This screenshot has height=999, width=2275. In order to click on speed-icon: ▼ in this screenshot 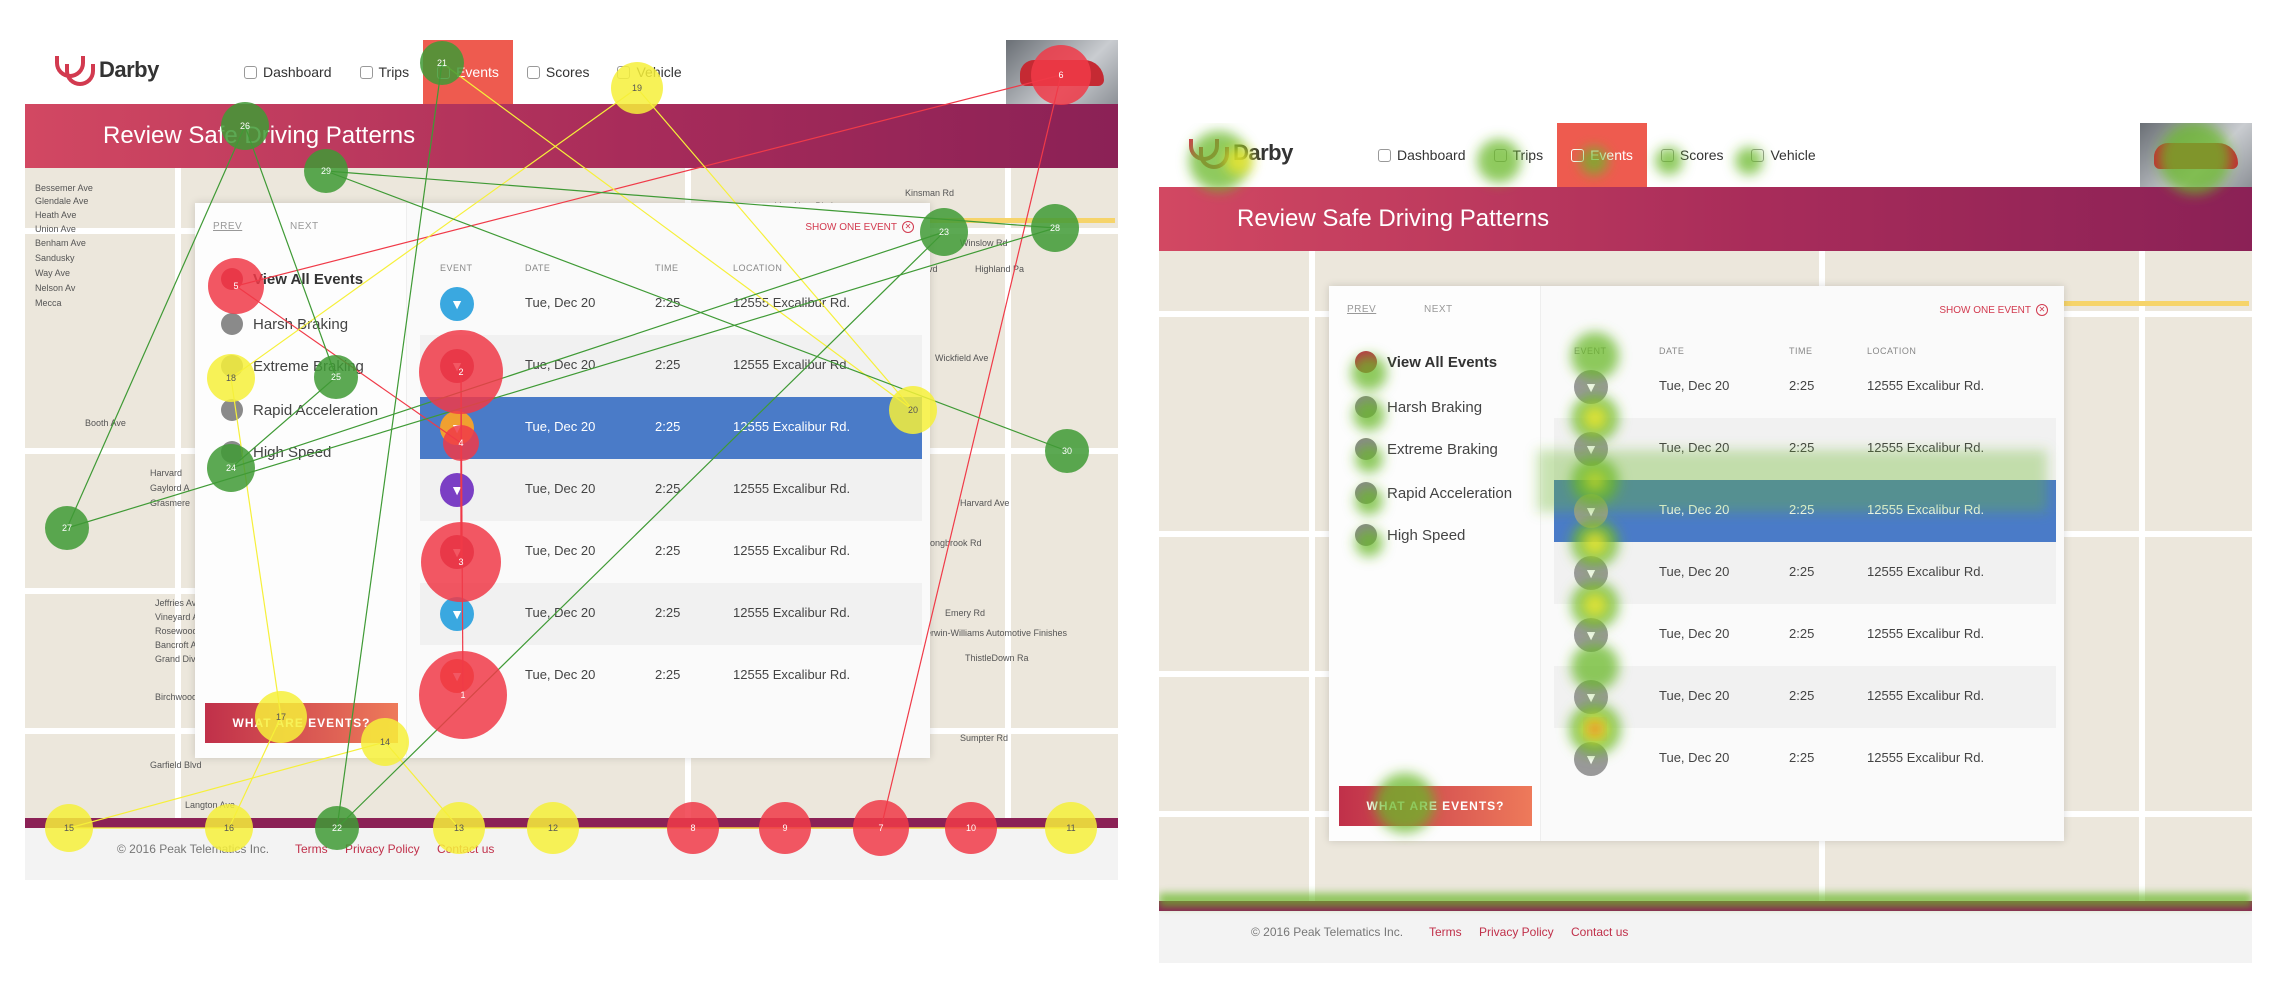, I will do `click(457, 304)`.